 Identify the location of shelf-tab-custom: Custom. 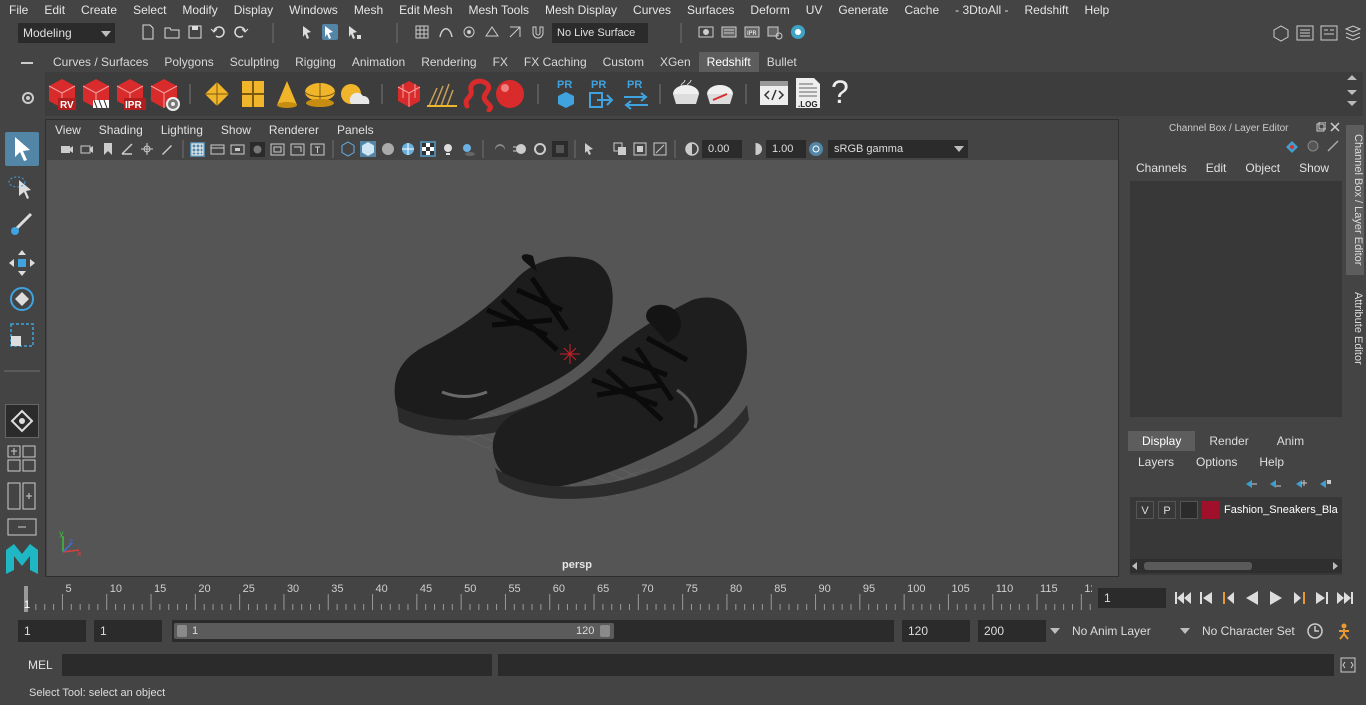
(623, 62).